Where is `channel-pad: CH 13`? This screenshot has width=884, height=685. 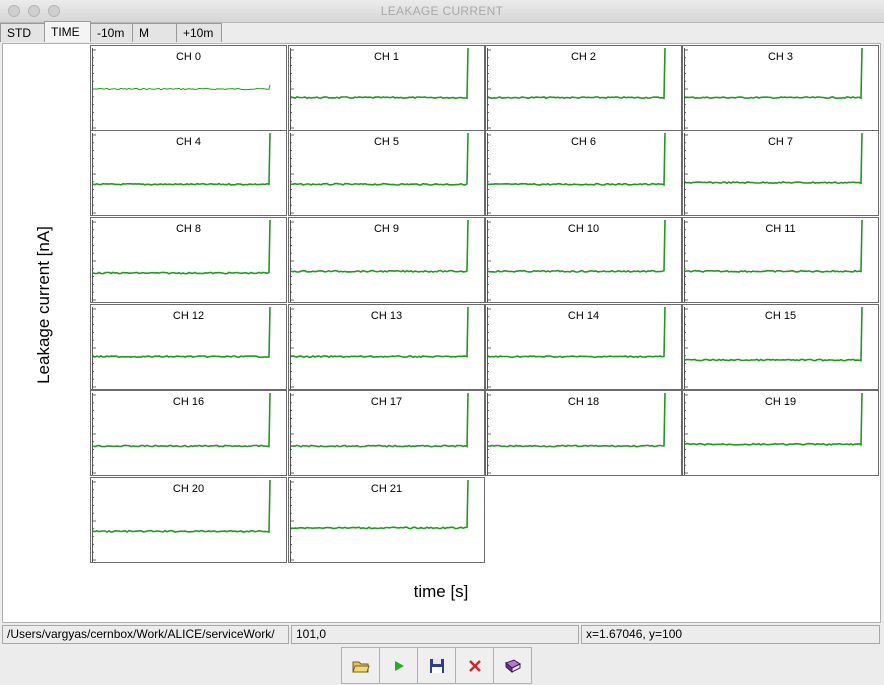
channel-pad: CH 13 is located at coordinates (386, 347).